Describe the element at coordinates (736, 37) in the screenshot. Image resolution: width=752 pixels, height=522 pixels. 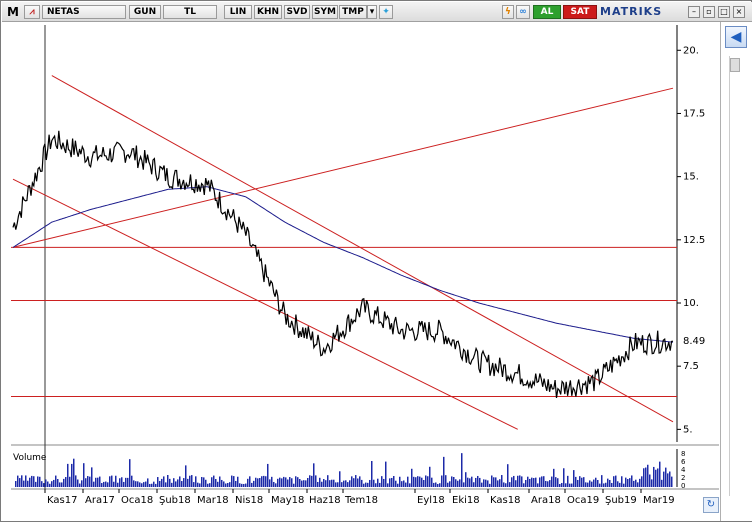
I see `collapse-arrow-icon: ◀` at that location.